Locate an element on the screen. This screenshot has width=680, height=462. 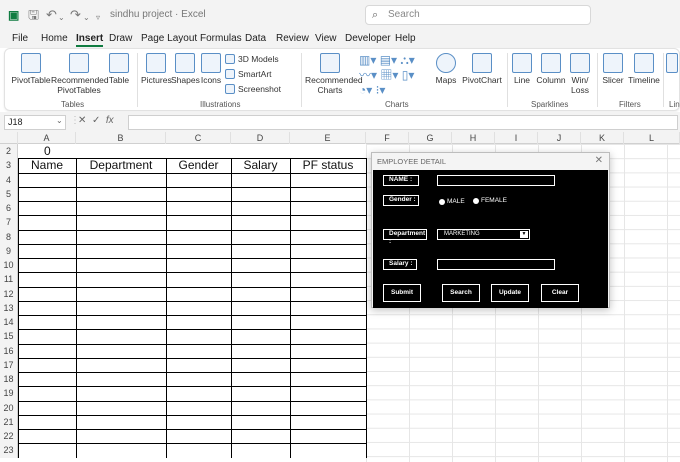
undo-icon: ↶ is located at coordinates (51, 15).